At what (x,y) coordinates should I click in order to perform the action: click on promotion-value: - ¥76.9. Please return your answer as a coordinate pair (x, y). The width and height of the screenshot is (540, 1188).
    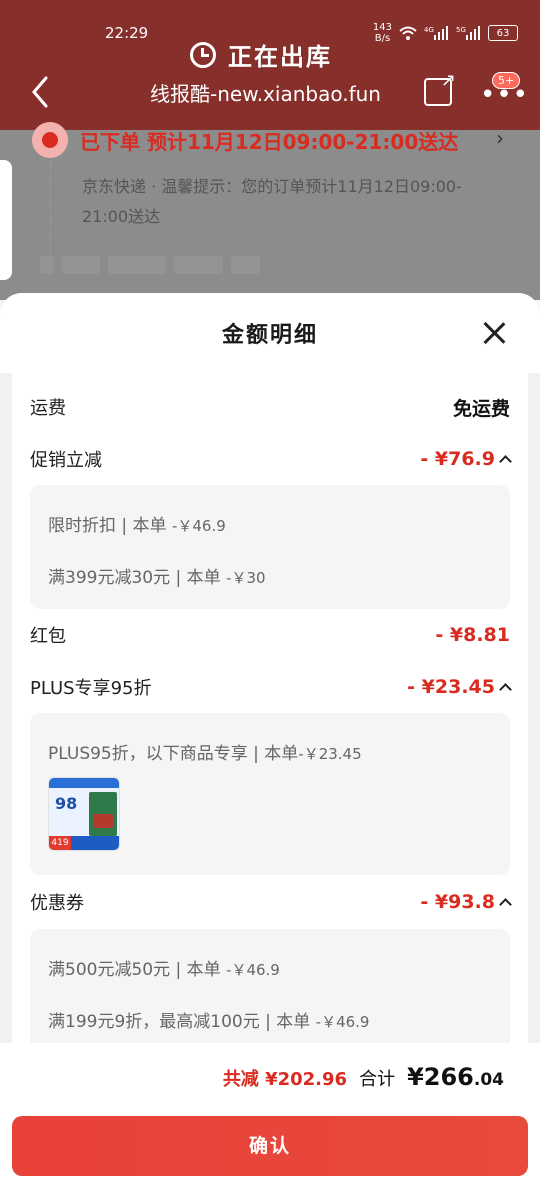
    Looking at the image, I should click on (466, 459).